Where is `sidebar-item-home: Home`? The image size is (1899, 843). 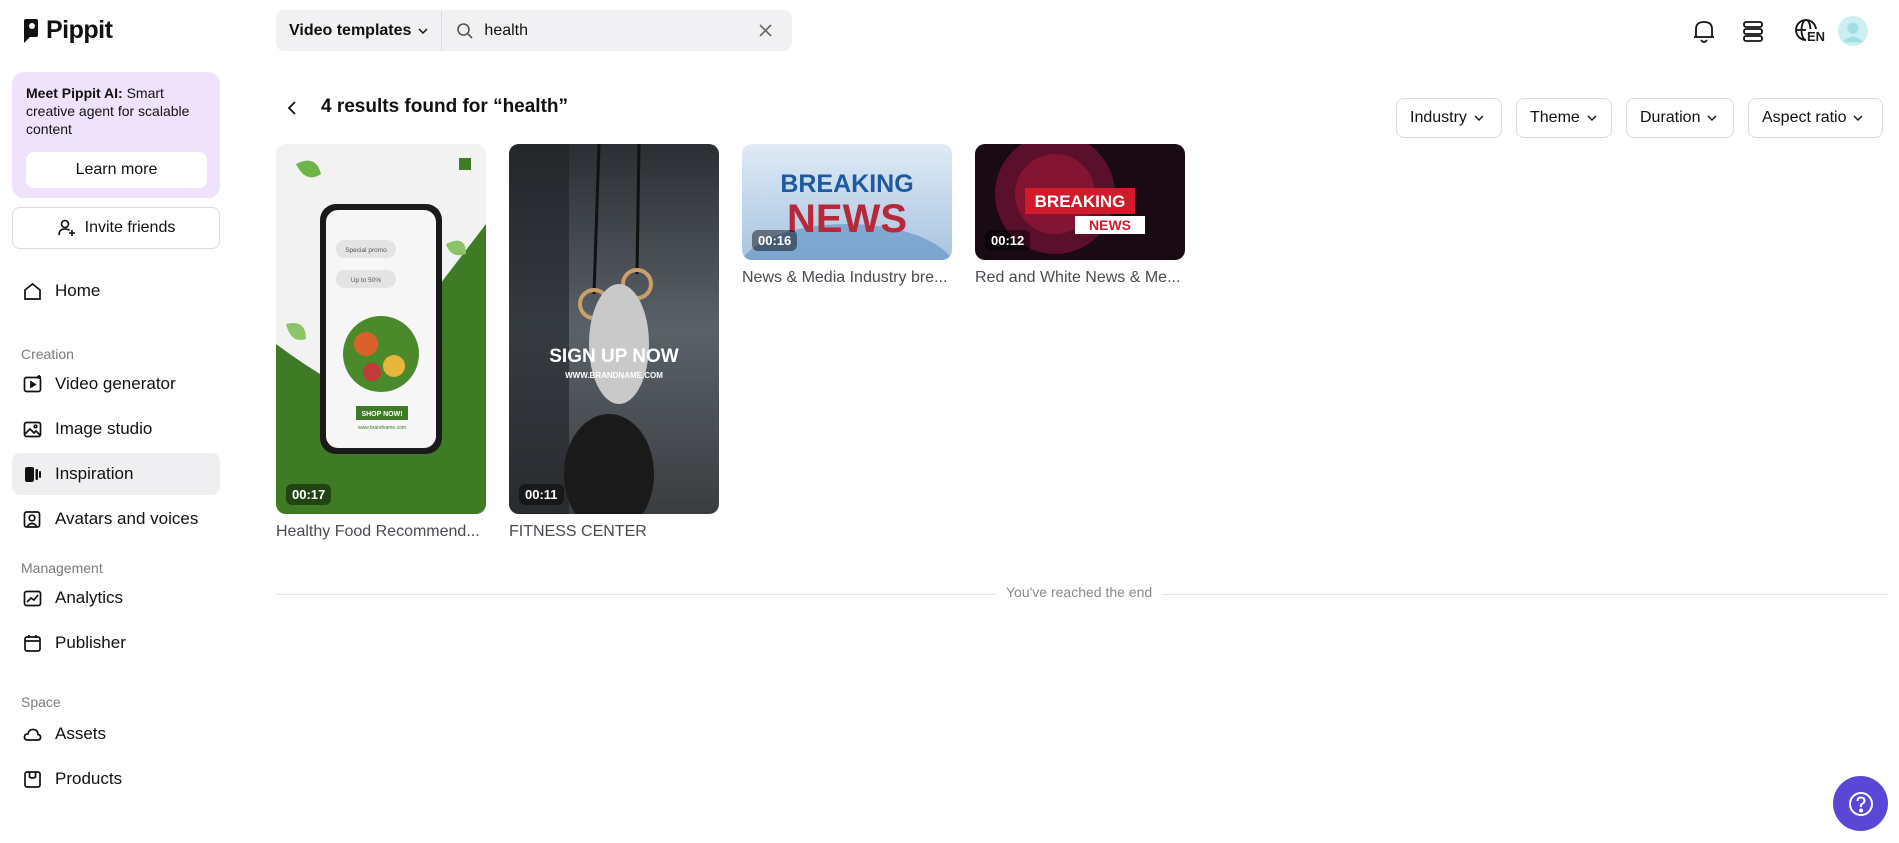 sidebar-item-home: Home is located at coordinates (116, 291).